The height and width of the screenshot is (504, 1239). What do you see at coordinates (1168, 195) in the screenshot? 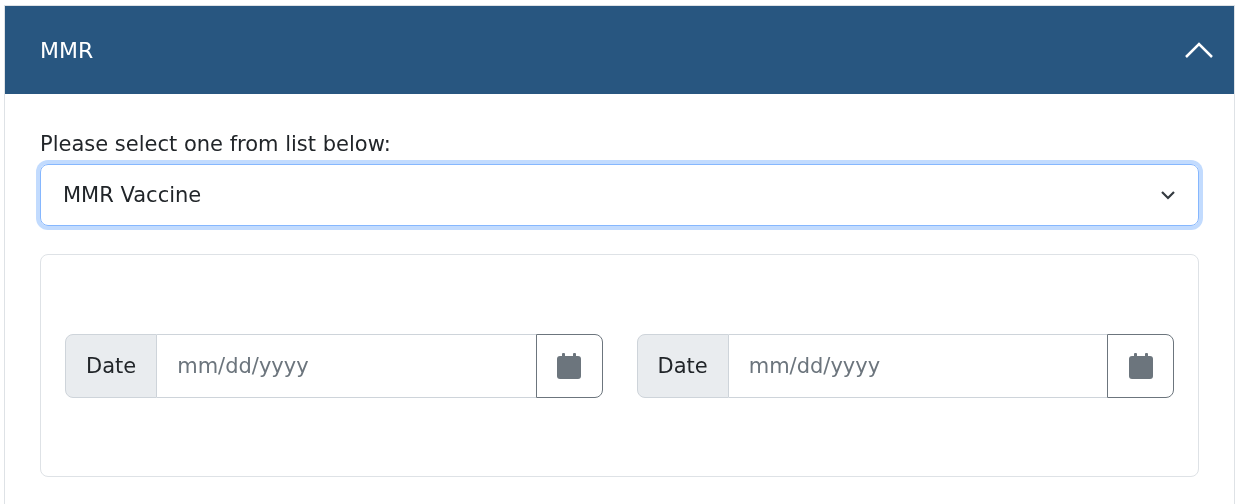
I see `chevron-down-icon` at bounding box center [1168, 195].